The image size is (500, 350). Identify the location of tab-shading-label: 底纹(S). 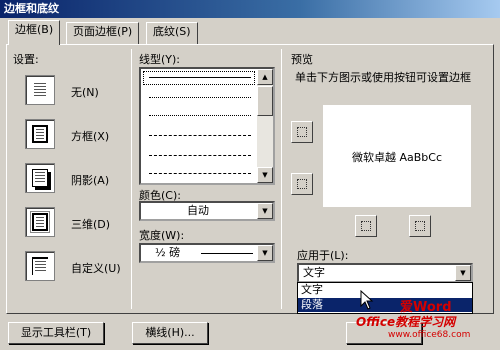
(172, 31).